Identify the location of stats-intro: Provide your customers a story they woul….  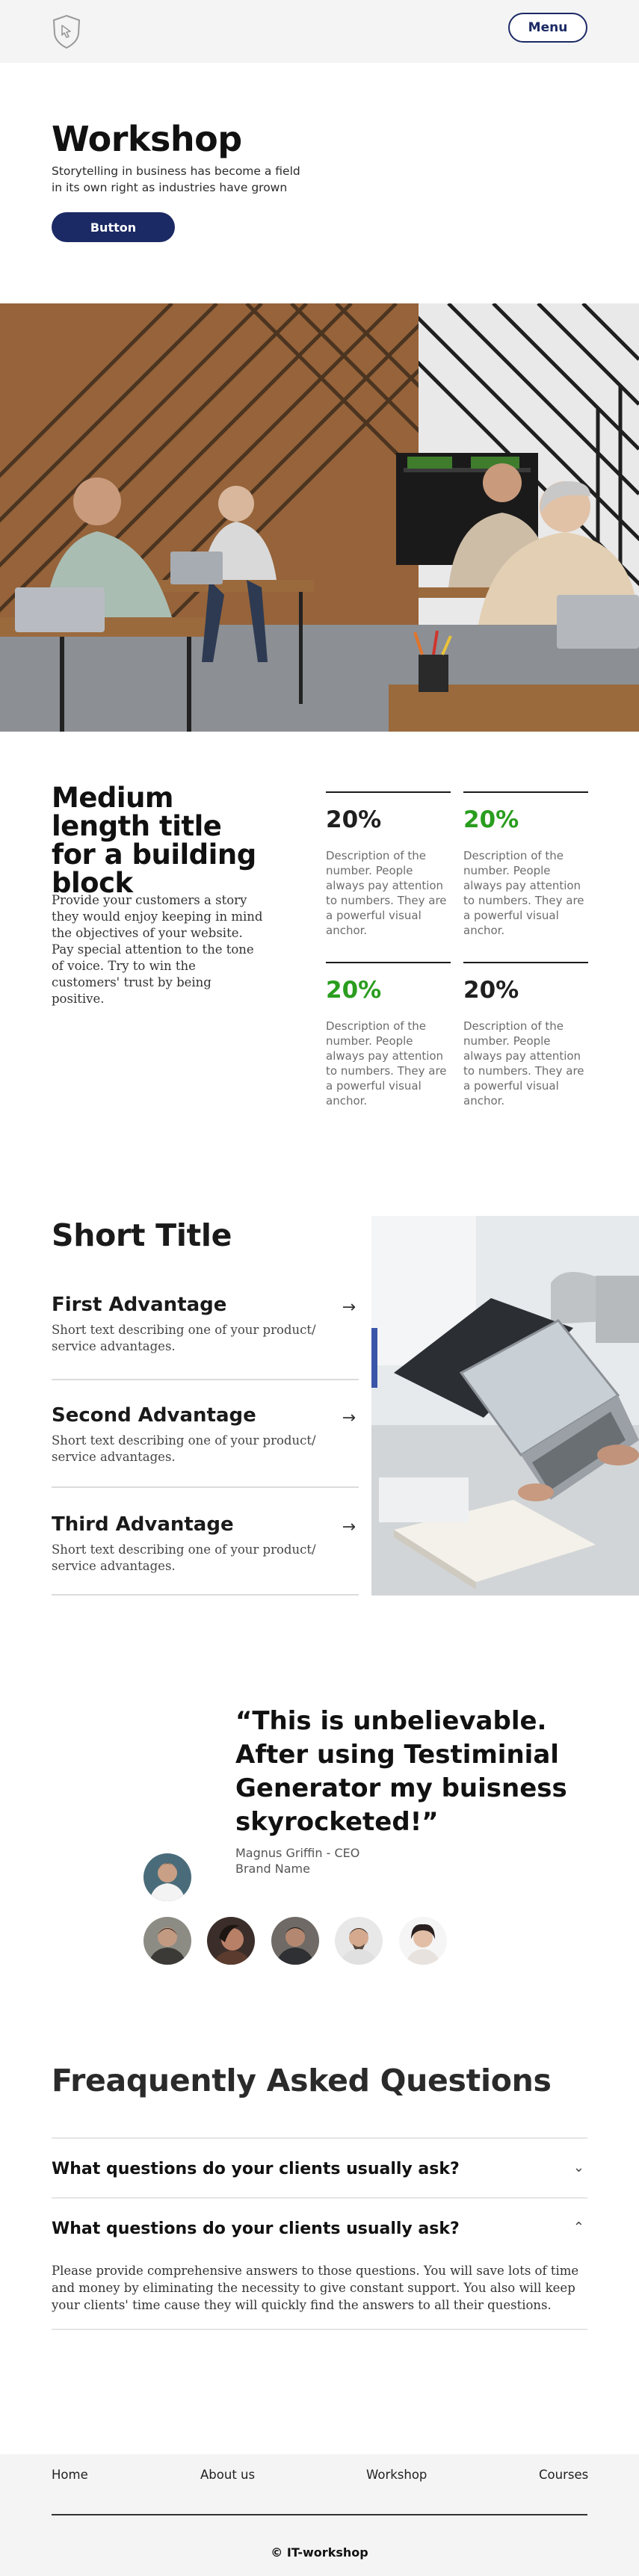
(157, 950).